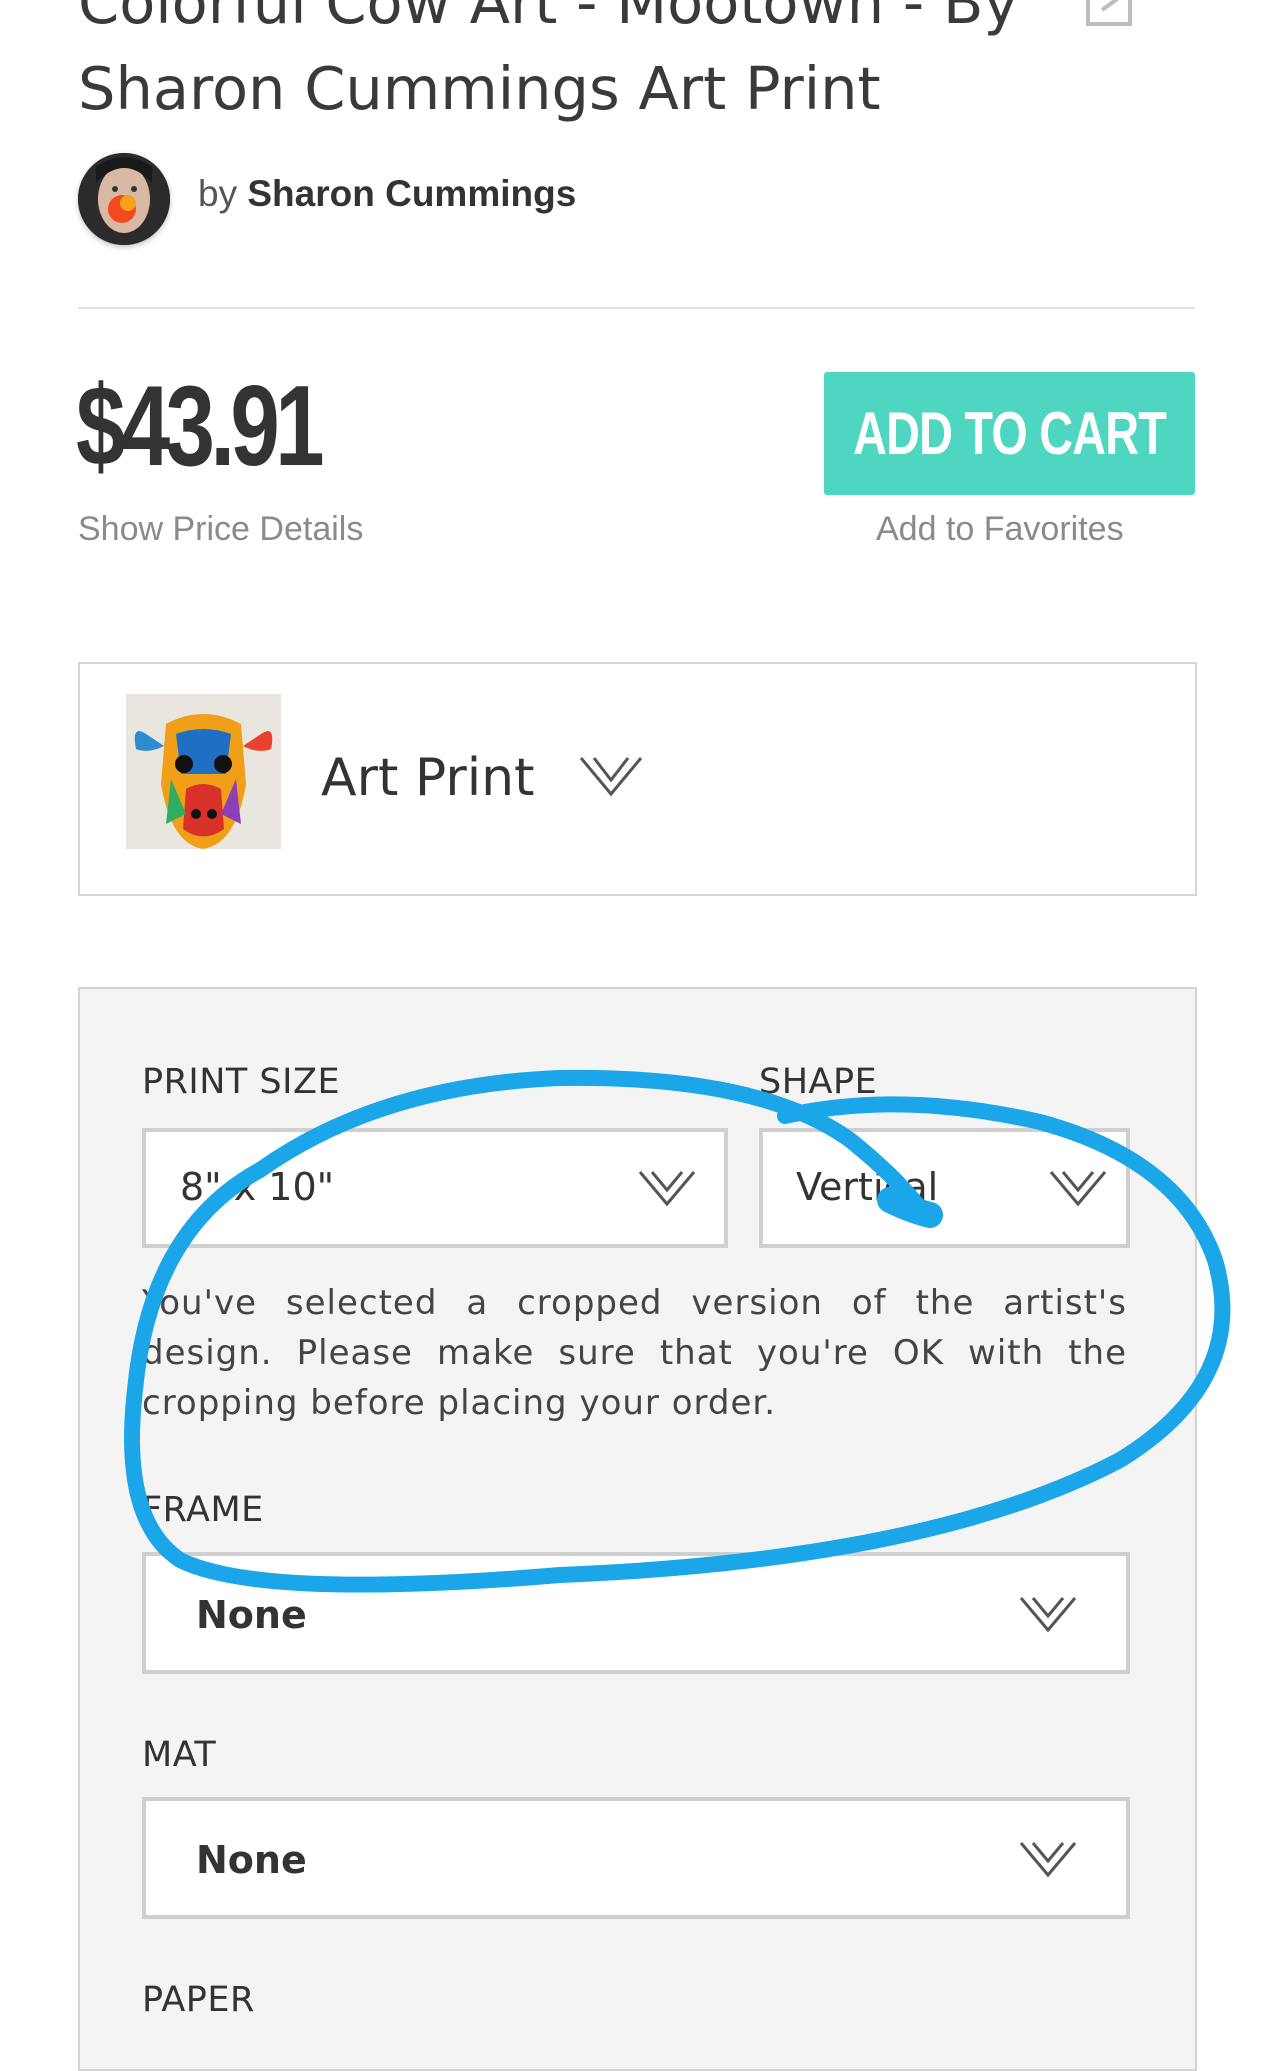 This screenshot has height=2071, width=1269. I want to click on add-to-favorites-link: Add to Favorites, so click(1000, 529).